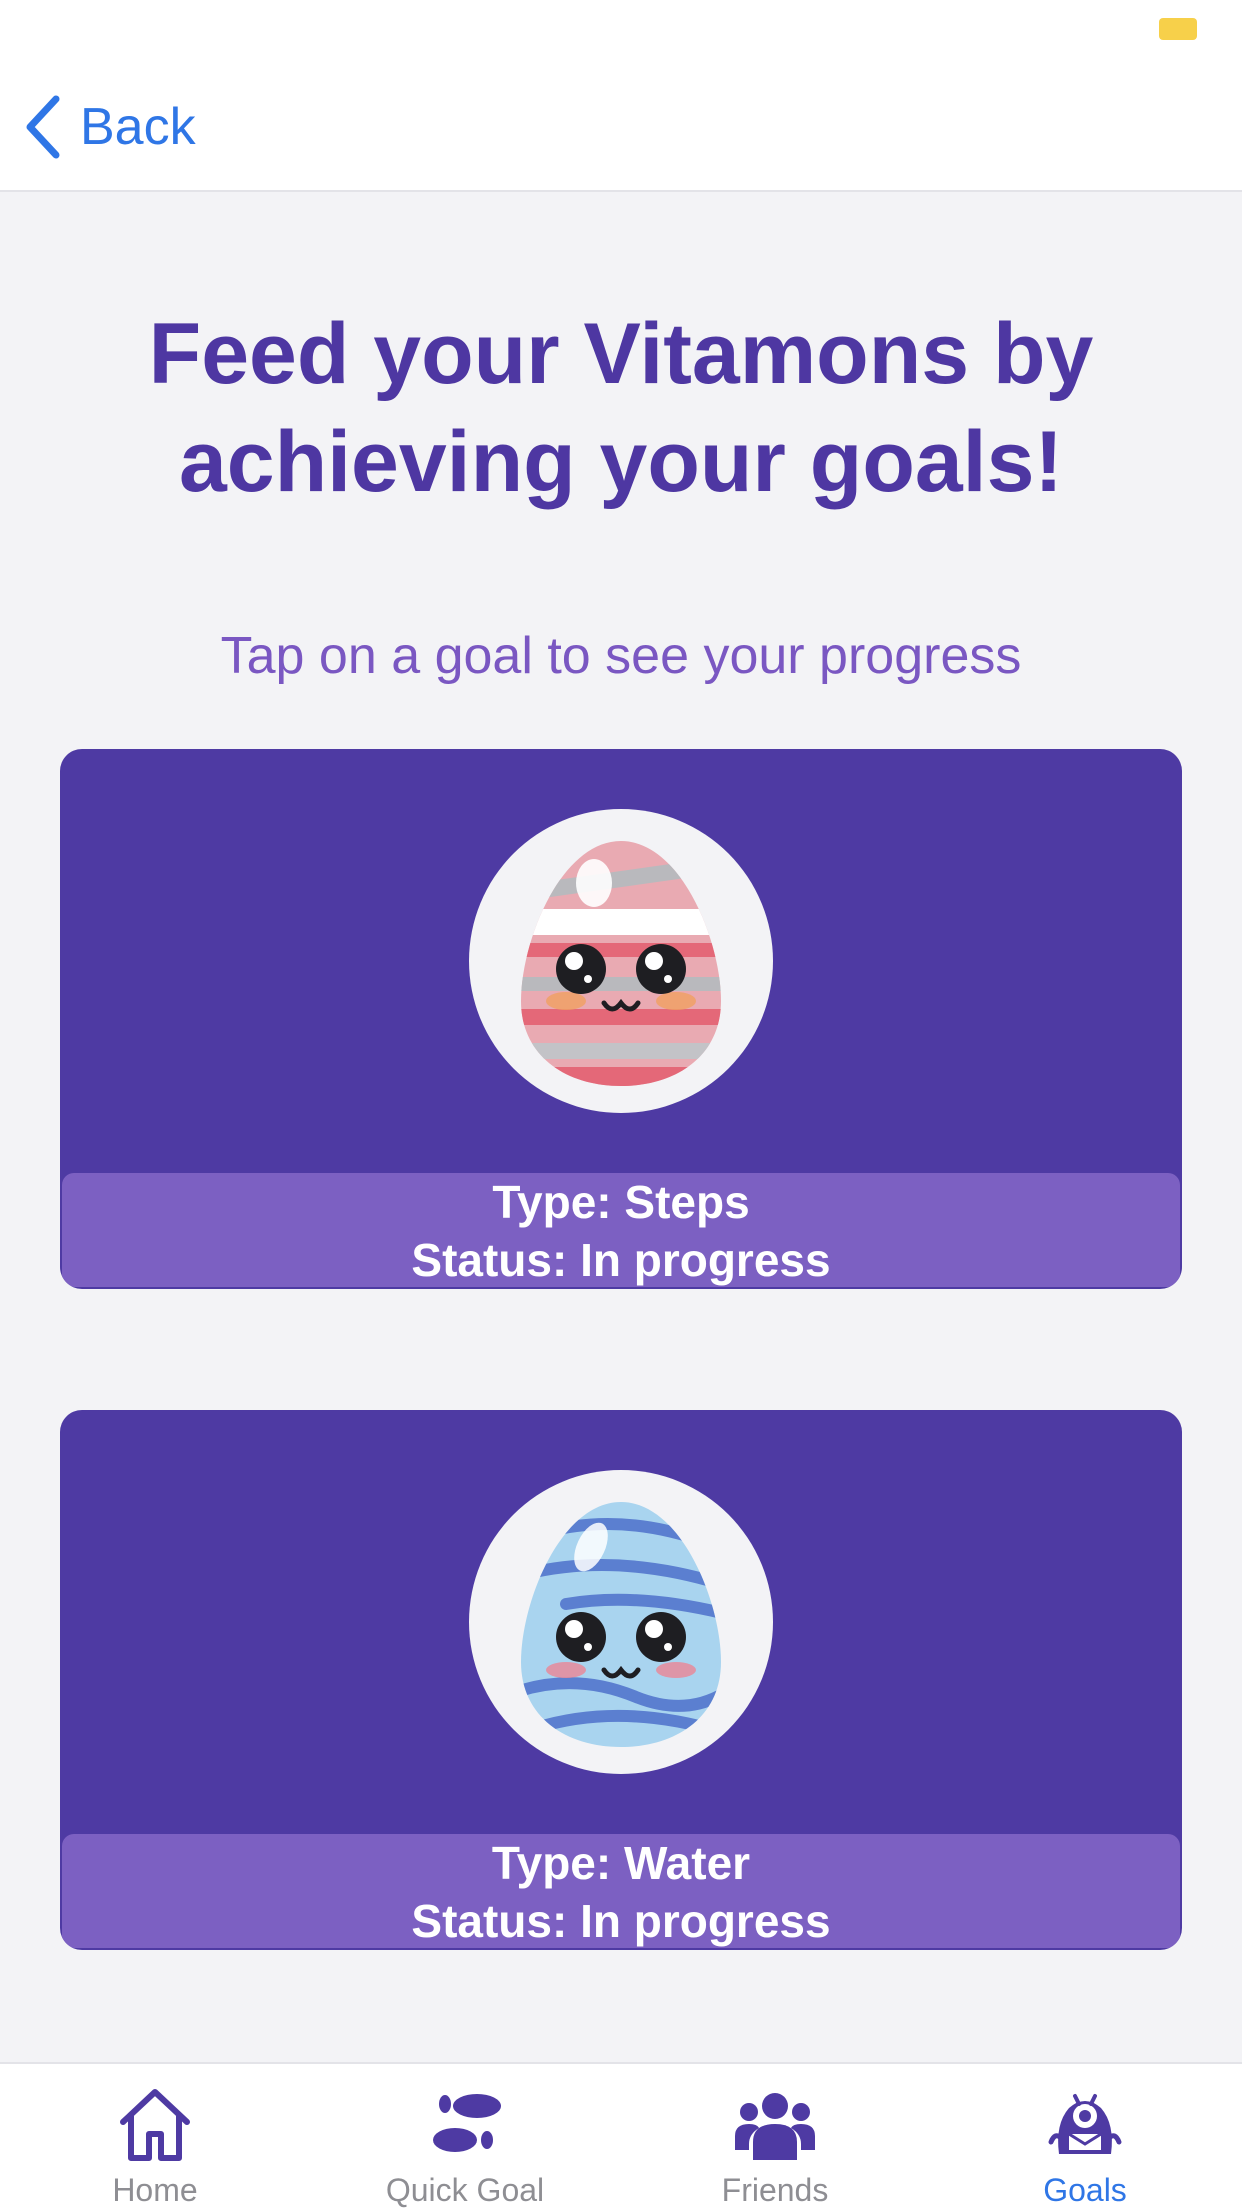  I want to click on tab-bar: Home Quick Goal Friends Goals, so click(621, 2135).